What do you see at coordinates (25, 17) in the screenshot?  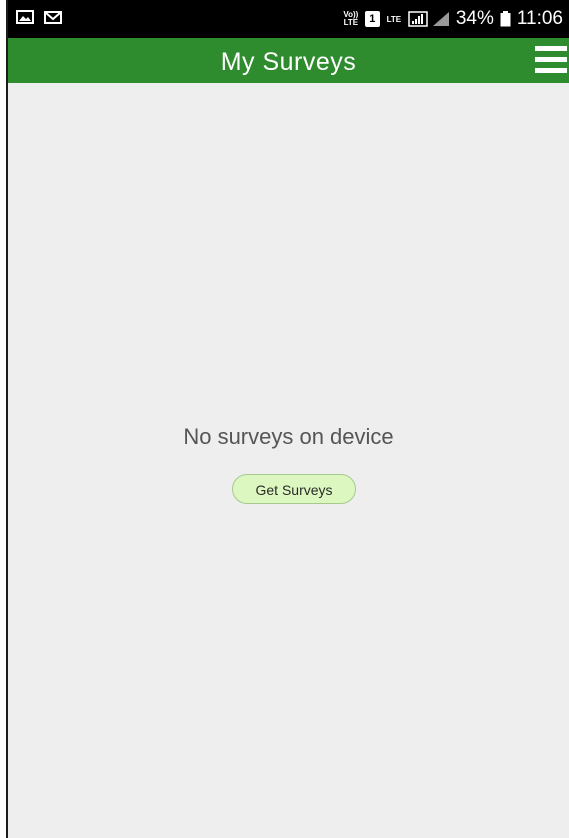 I see `image-icon` at bounding box center [25, 17].